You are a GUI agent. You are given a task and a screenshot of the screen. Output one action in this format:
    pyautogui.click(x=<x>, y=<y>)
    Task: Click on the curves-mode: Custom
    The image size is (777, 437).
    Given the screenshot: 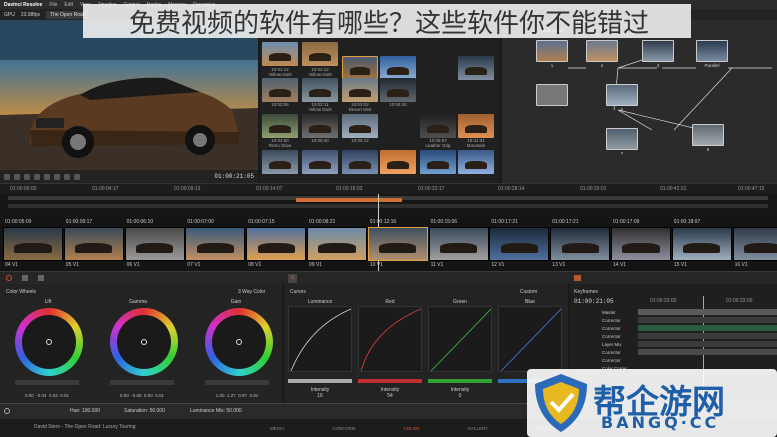 What is the action you would take?
    pyautogui.click(x=528, y=292)
    